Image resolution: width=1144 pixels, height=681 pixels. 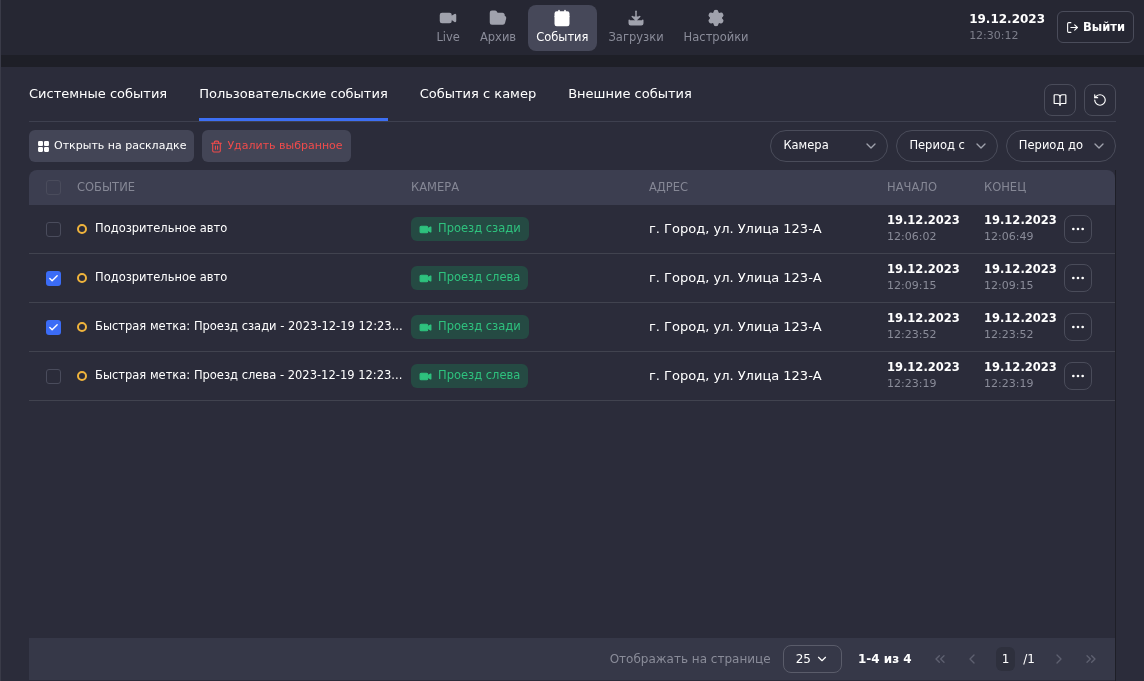 What do you see at coordinates (1007, 19) in the screenshot?
I see `date-text: 19.12.2023` at bounding box center [1007, 19].